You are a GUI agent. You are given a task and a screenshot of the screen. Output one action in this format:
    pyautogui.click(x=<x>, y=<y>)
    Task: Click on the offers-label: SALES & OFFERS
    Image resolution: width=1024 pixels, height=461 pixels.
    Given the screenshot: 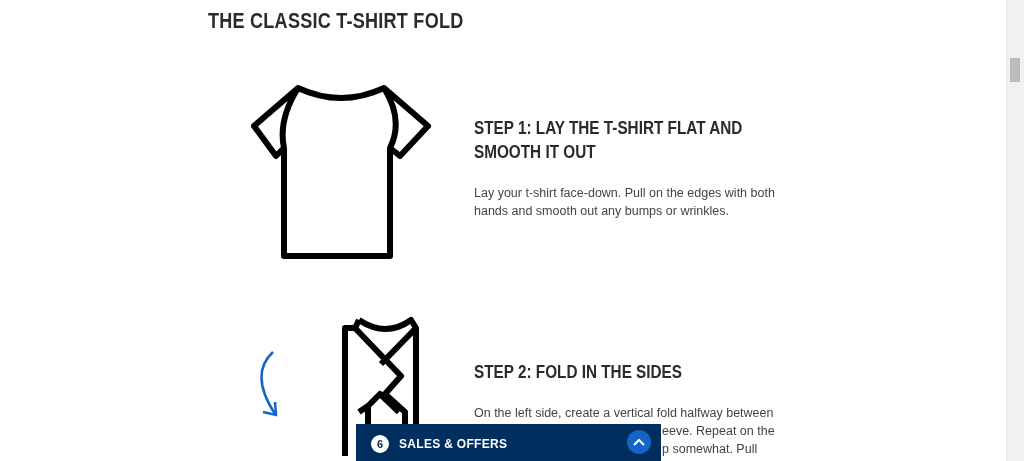 What is the action you would take?
    pyautogui.click(x=454, y=444)
    